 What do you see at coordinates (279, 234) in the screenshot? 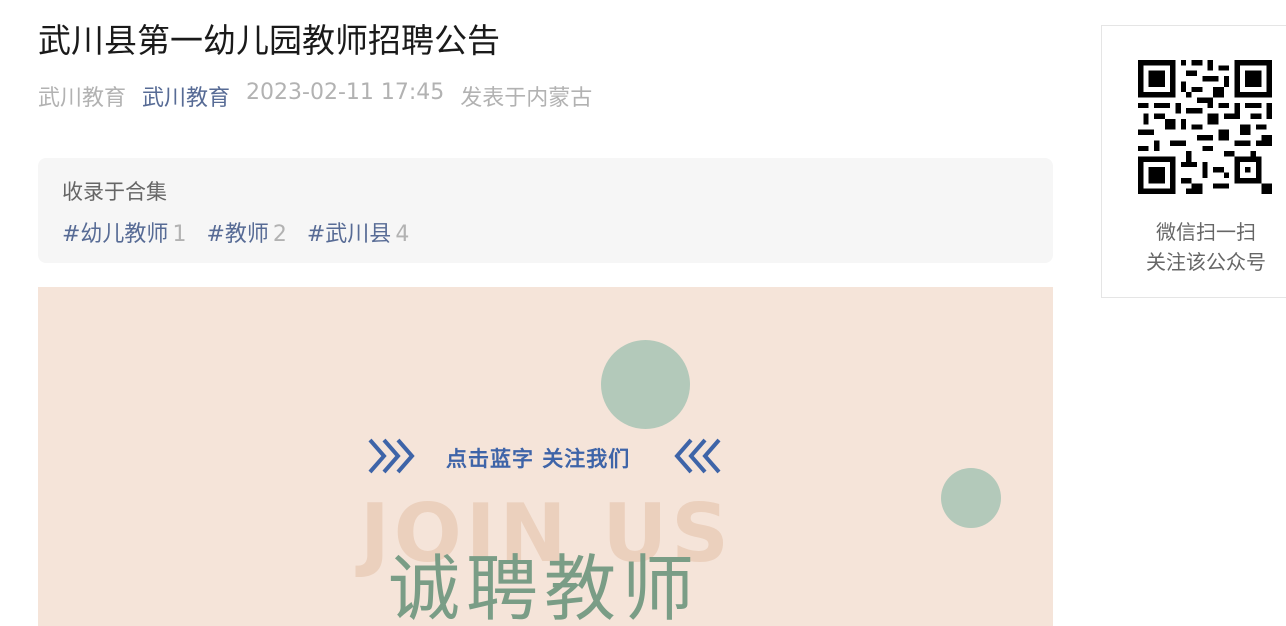
I see `tag-count: 2` at bounding box center [279, 234].